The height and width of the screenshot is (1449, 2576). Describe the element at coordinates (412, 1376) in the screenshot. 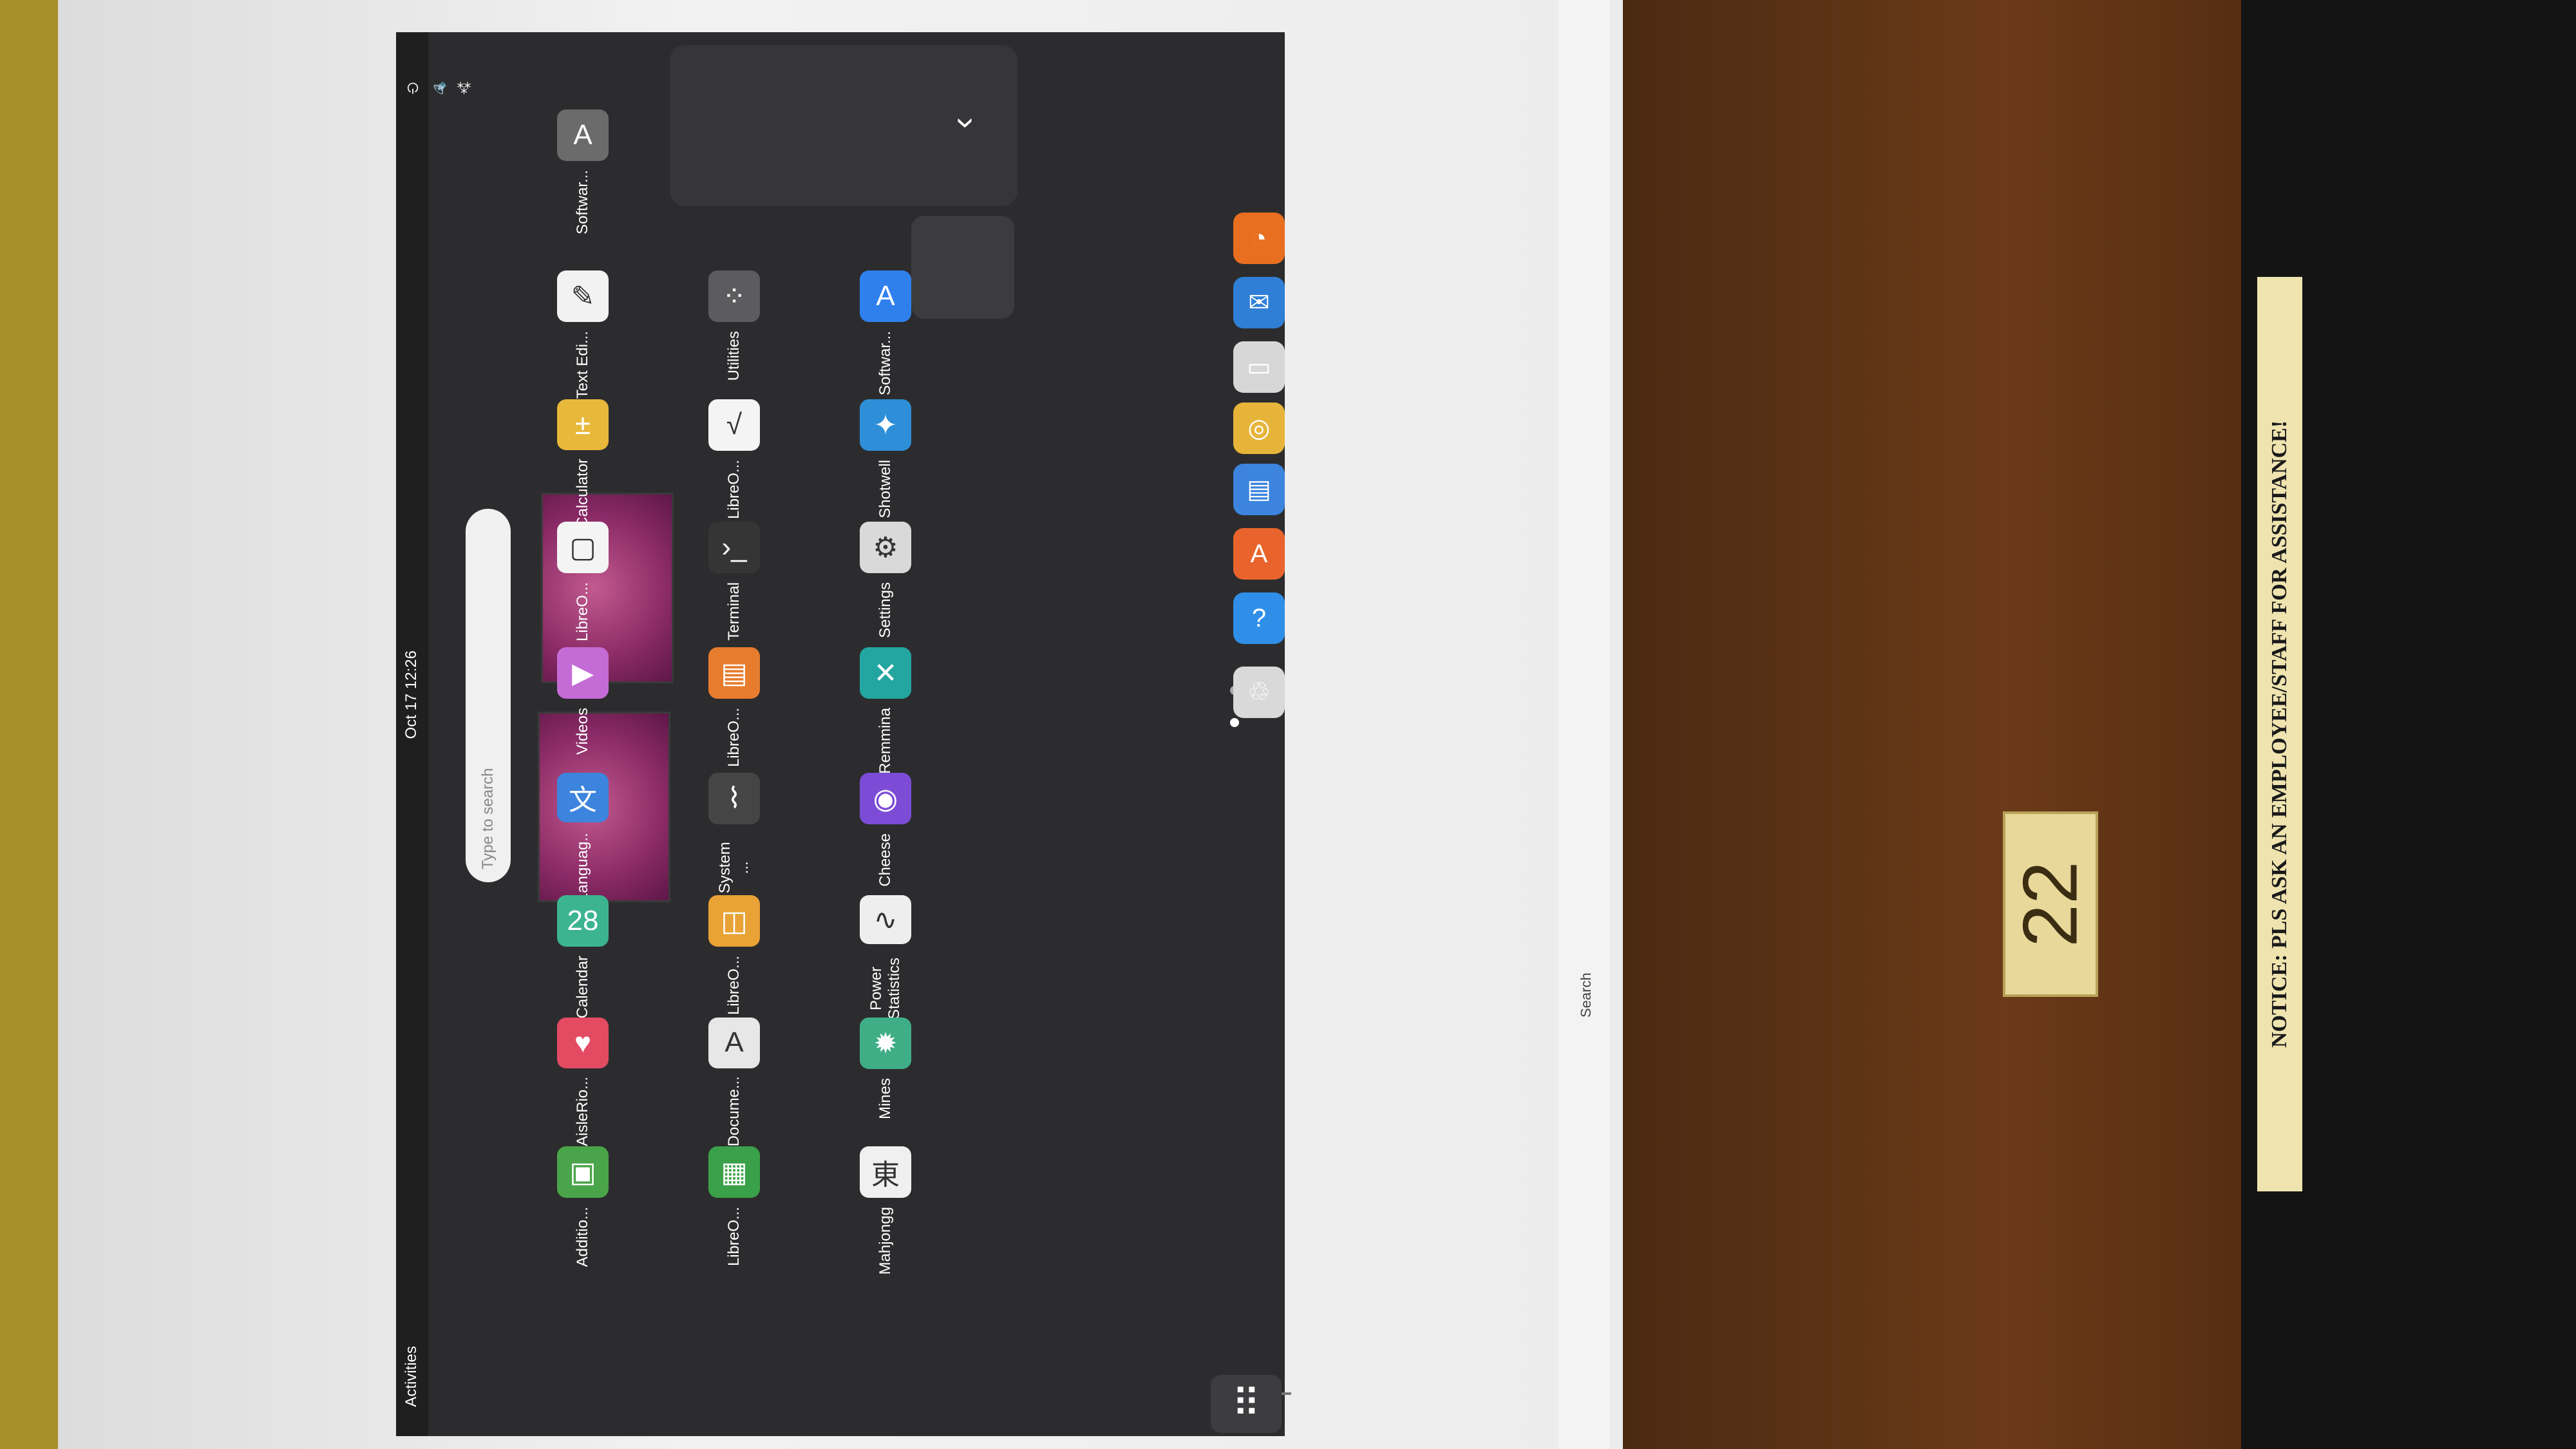

I see `activities-button: Activities` at that location.